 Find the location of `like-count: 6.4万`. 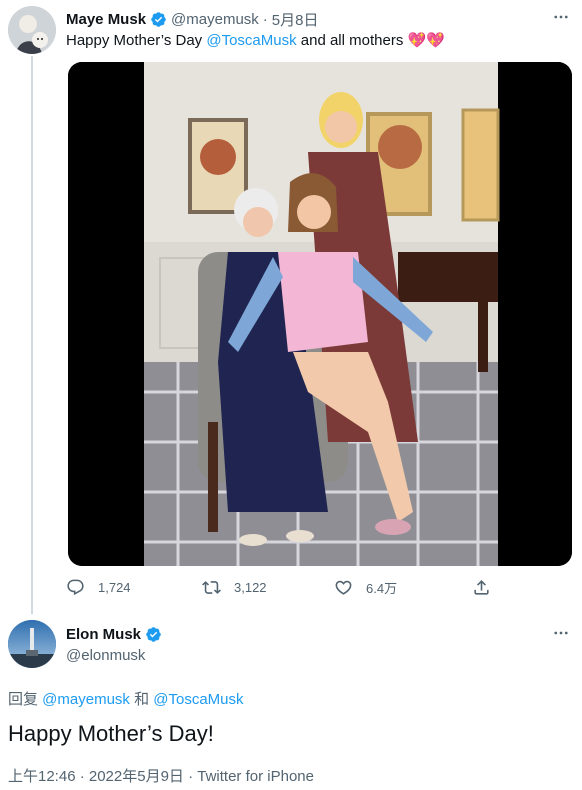

like-count: 6.4万 is located at coordinates (382, 588).